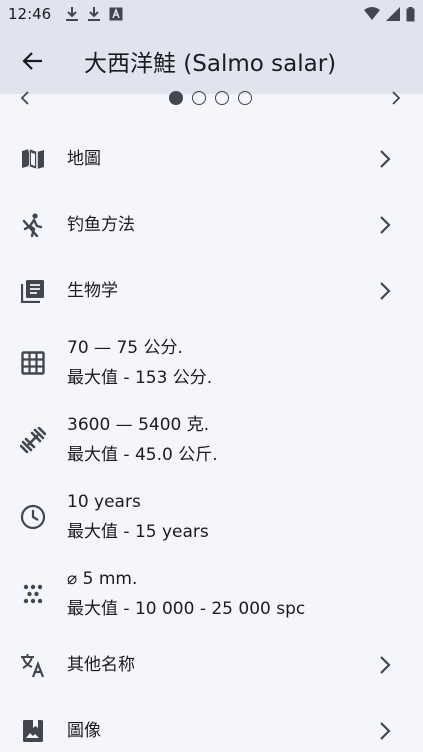 This screenshot has height=752, width=423. I want to click on map-icon, so click(33, 159).